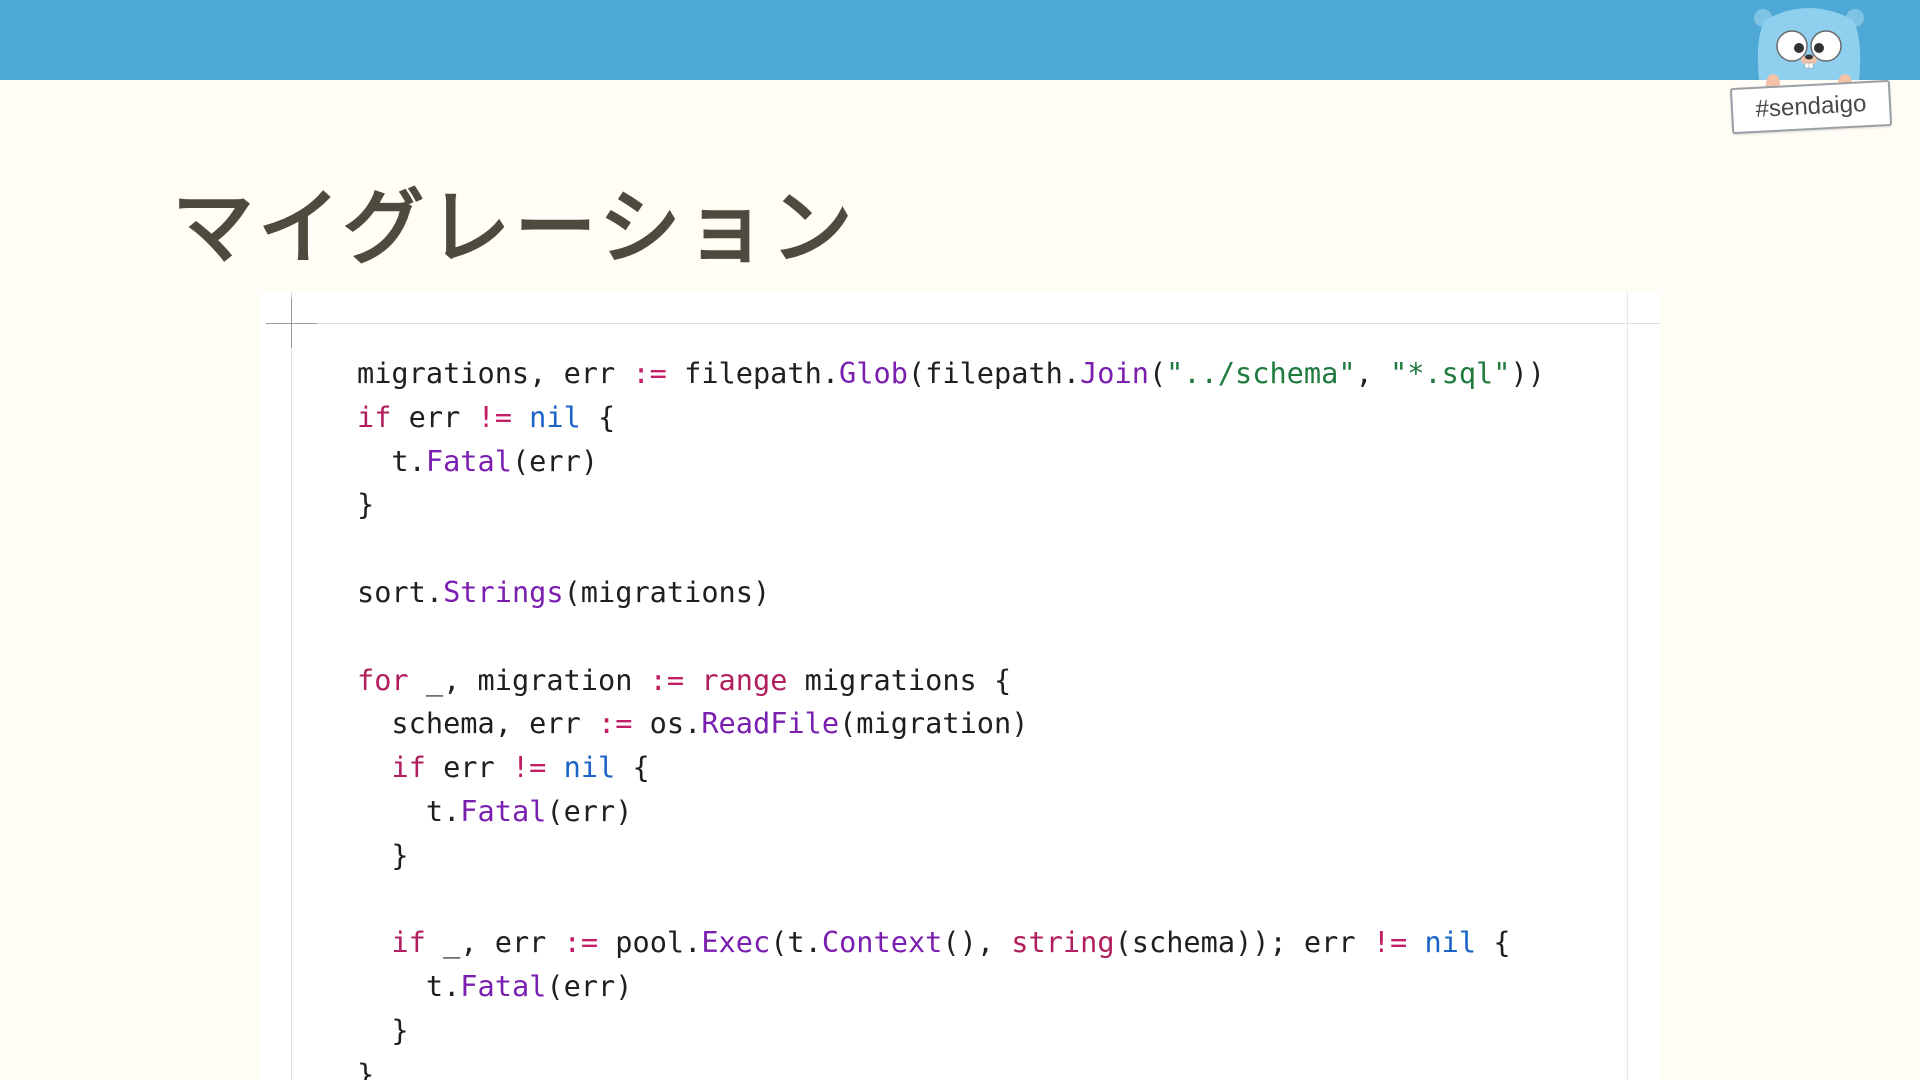  Describe the element at coordinates (960, 40) in the screenshot. I see `header-bar` at that location.